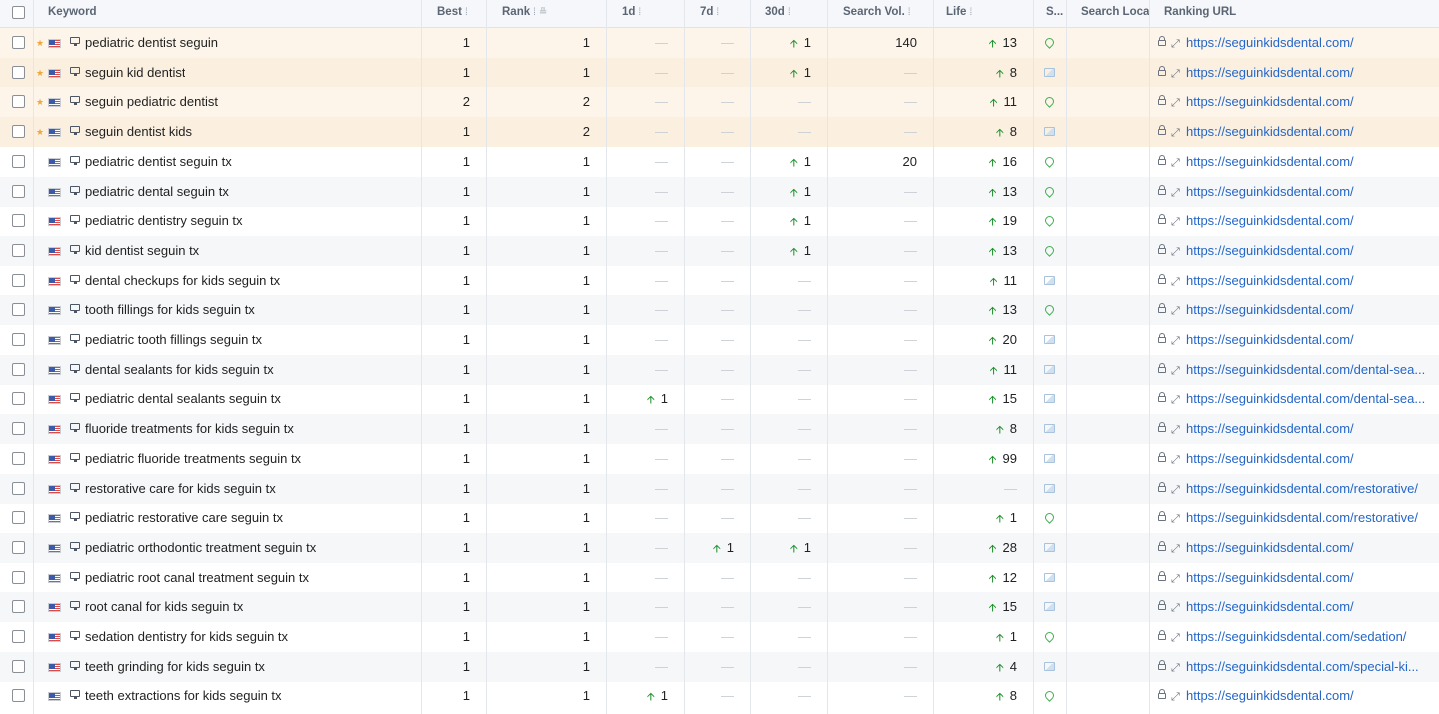 The image size is (1439, 714). Describe the element at coordinates (1112, 13) in the screenshot. I see `col-search-location: Search Locati` at that location.